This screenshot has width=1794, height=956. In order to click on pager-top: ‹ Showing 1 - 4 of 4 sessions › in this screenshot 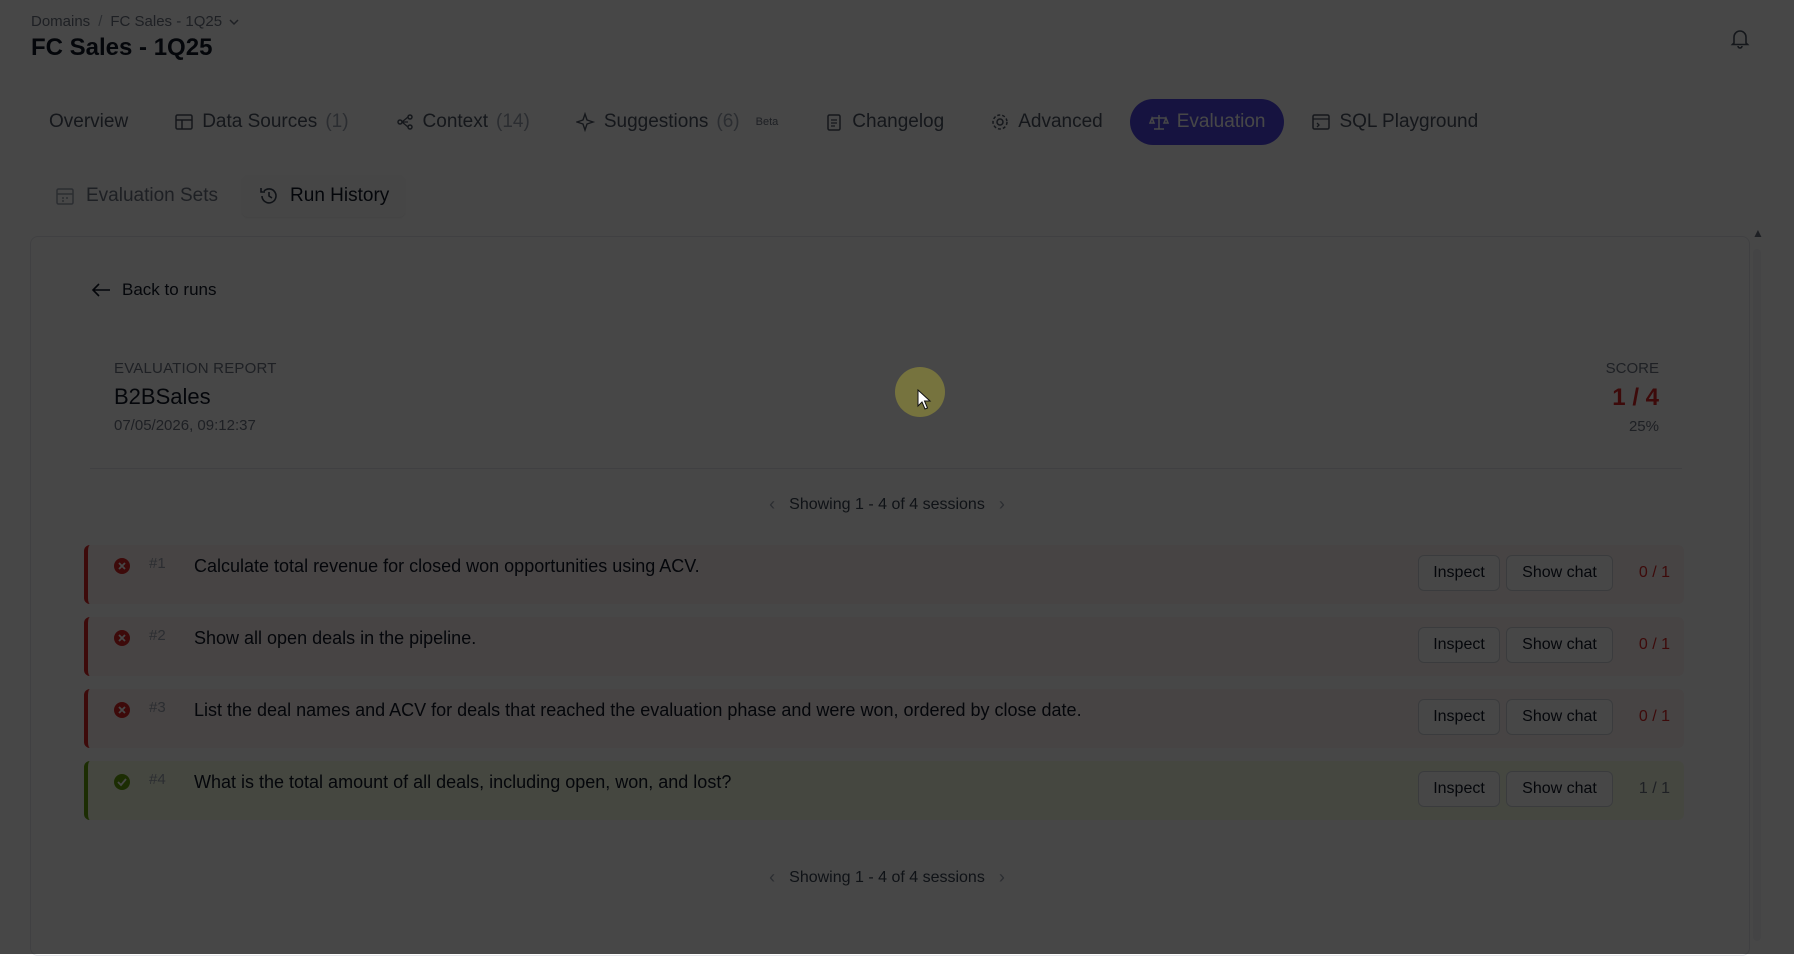, I will do `click(887, 504)`.